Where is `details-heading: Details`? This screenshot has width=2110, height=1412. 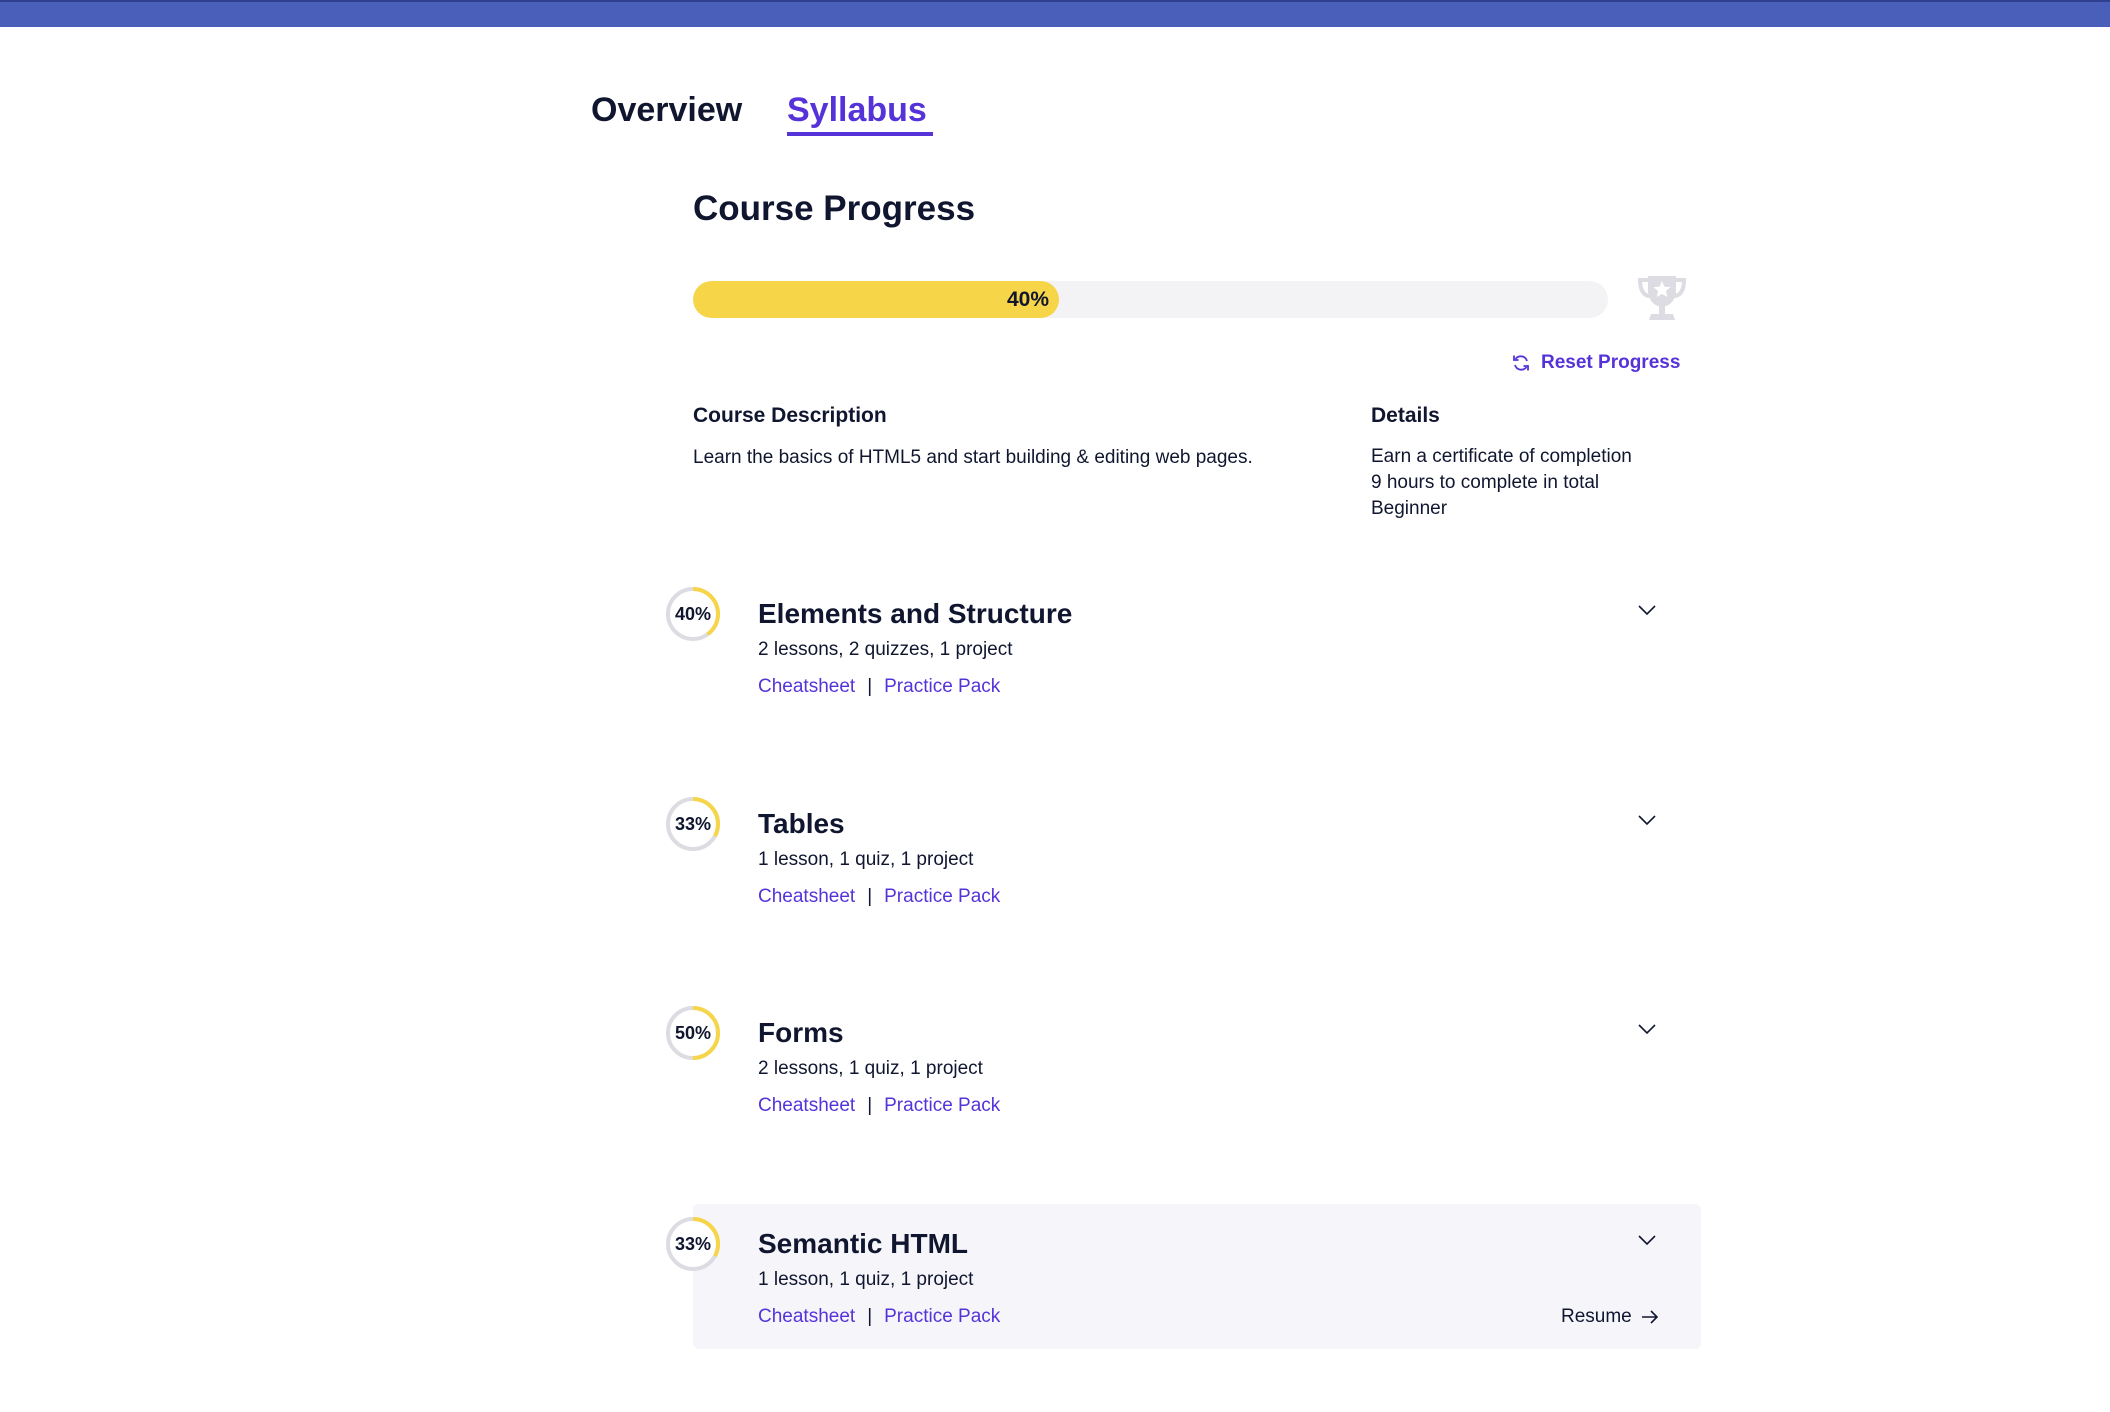 details-heading: Details is located at coordinates (1405, 415).